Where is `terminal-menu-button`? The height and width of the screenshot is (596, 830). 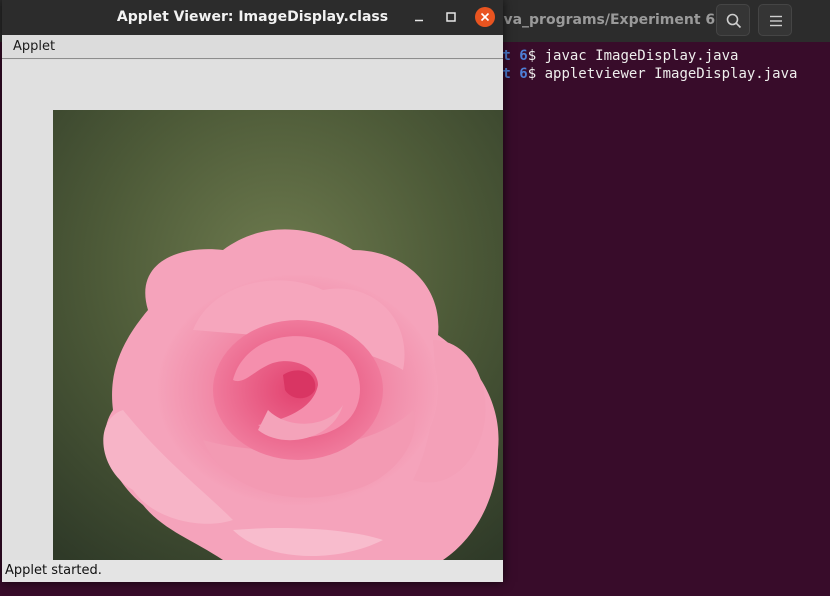
terminal-menu-button is located at coordinates (775, 20).